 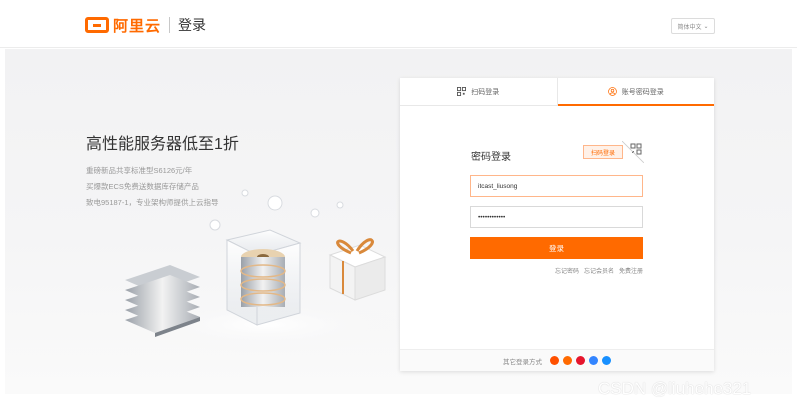 I want to click on baidu-icon, so click(x=593, y=360).